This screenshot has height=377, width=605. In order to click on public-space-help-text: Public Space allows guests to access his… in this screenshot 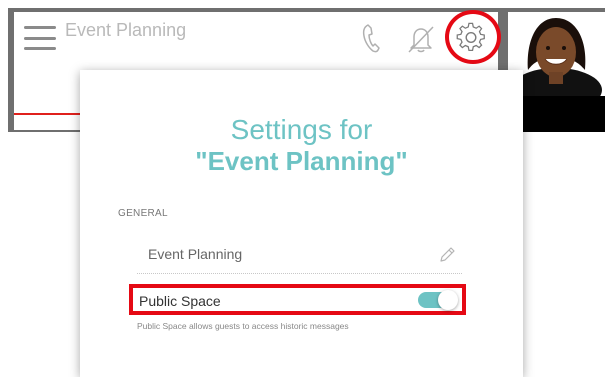, I will do `click(243, 326)`.